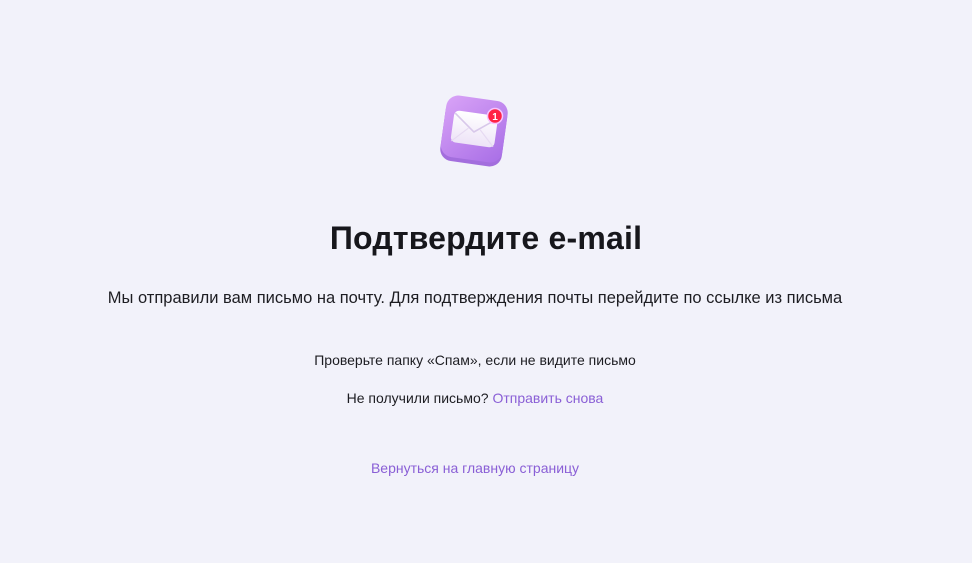 This screenshot has height=563, width=972. I want to click on notification-badge-count: 1, so click(495, 117).